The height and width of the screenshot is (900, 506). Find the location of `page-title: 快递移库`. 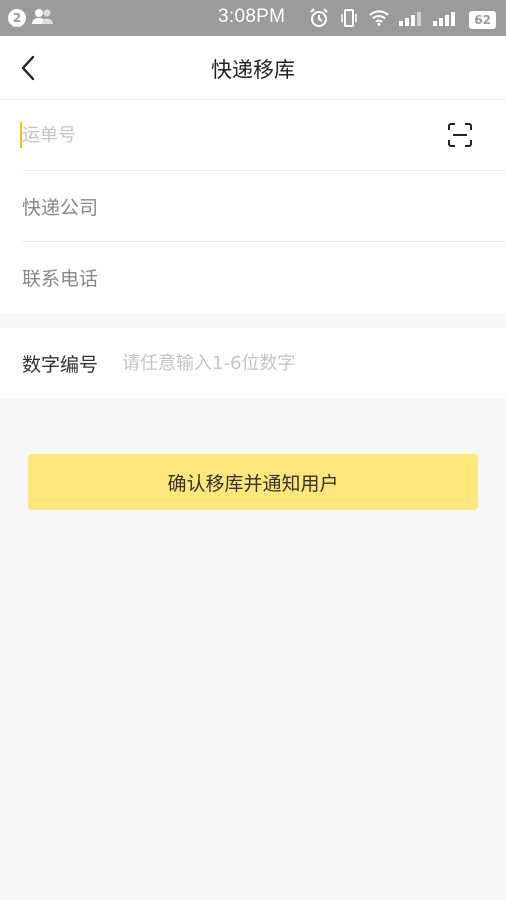

page-title: 快递移库 is located at coordinates (253, 70).